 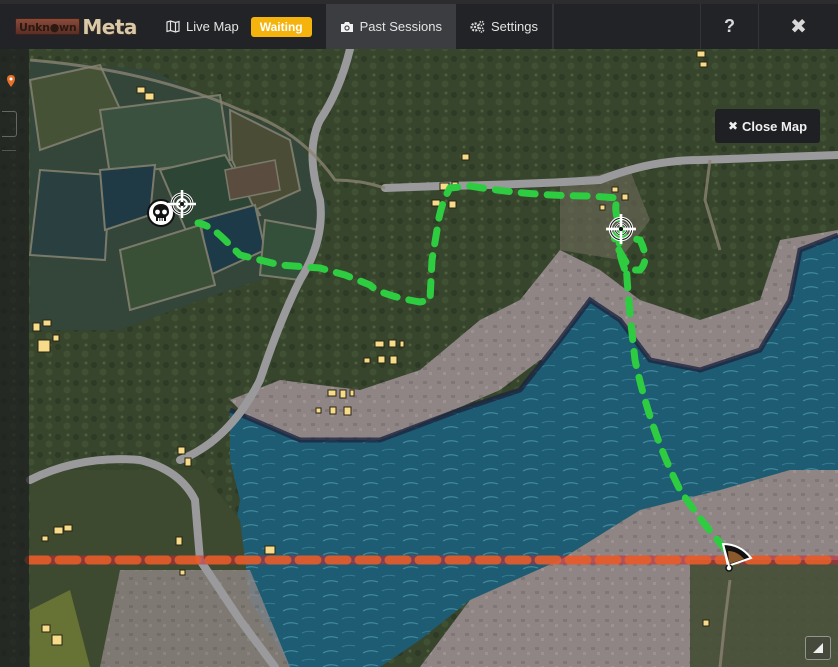 I want to click on help-button: ?, so click(x=729, y=26).